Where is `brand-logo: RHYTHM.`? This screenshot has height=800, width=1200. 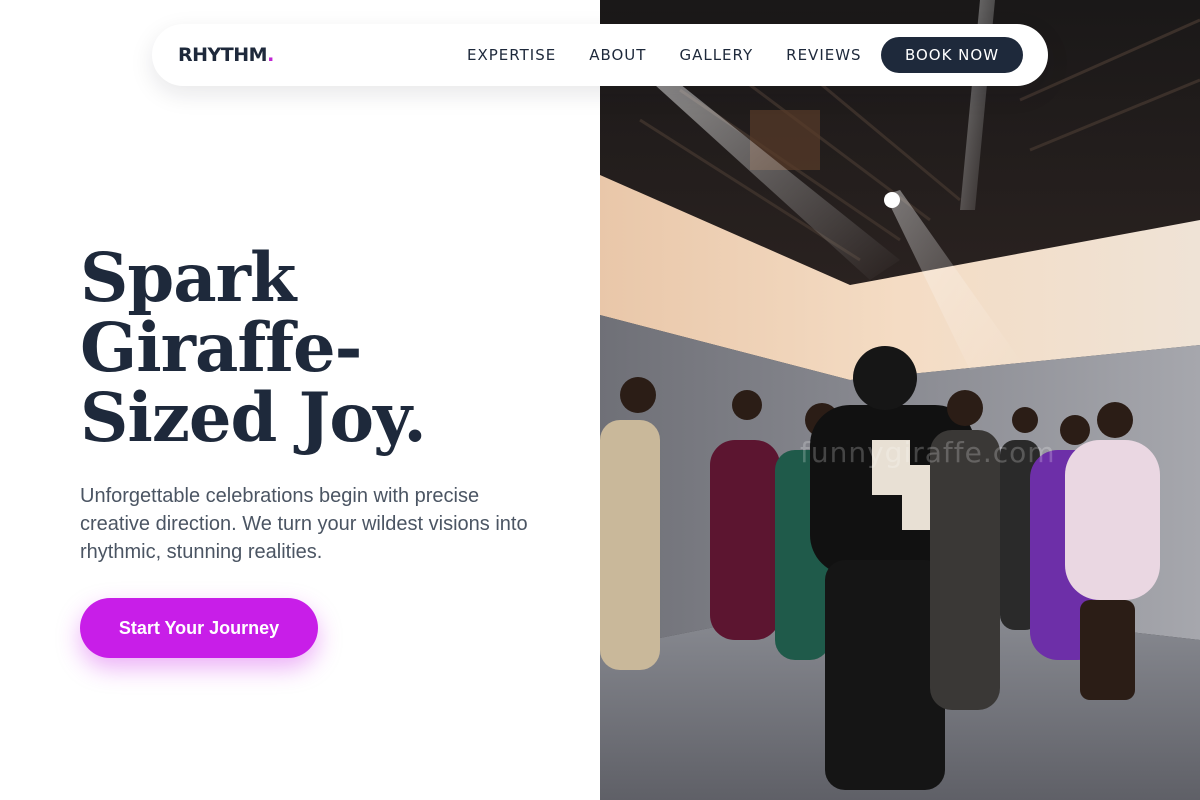 brand-logo: RHYTHM. is located at coordinates (226, 55).